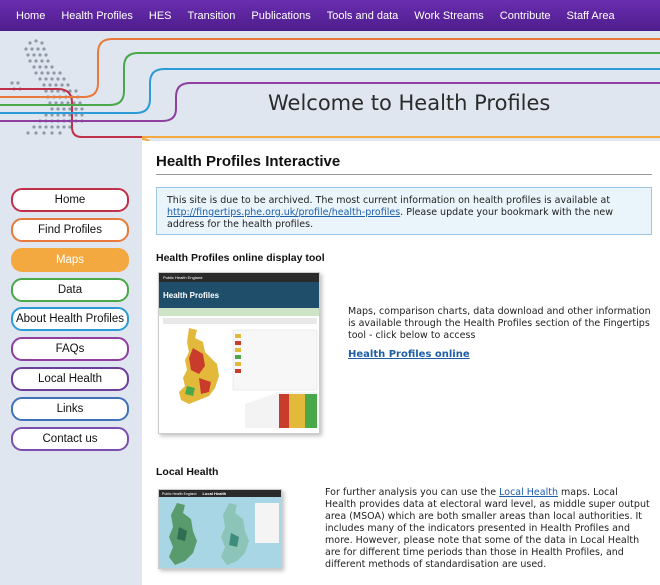 The height and width of the screenshot is (585, 660). Describe the element at coordinates (239, 368) in the screenshot. I see `thumb-map-preview` at that location.